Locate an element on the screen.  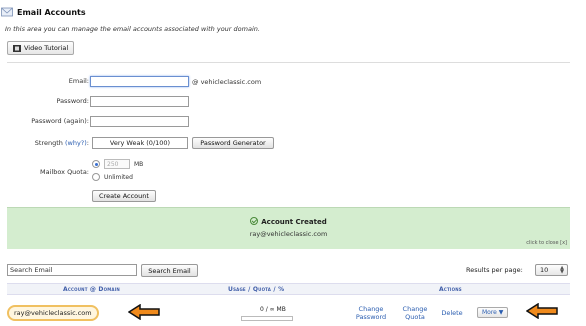
quota-unit: MB is located at coordinates (139, 164).